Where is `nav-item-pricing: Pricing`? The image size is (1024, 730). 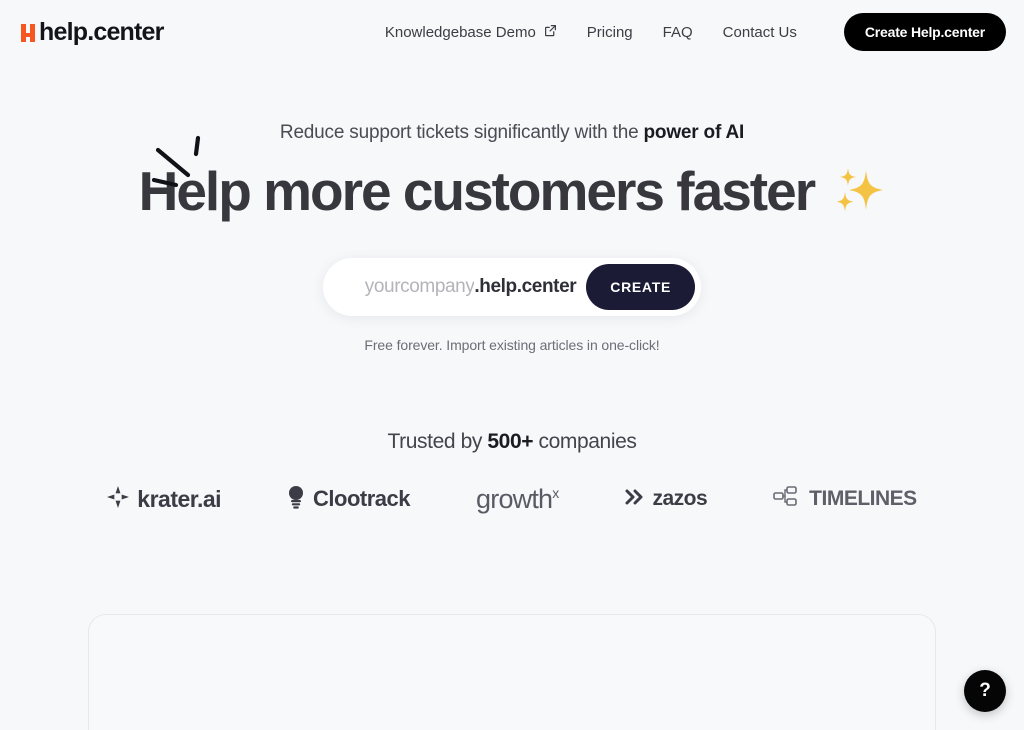 nav-item-pricing: Pricing is located at coordinates (610, 32).